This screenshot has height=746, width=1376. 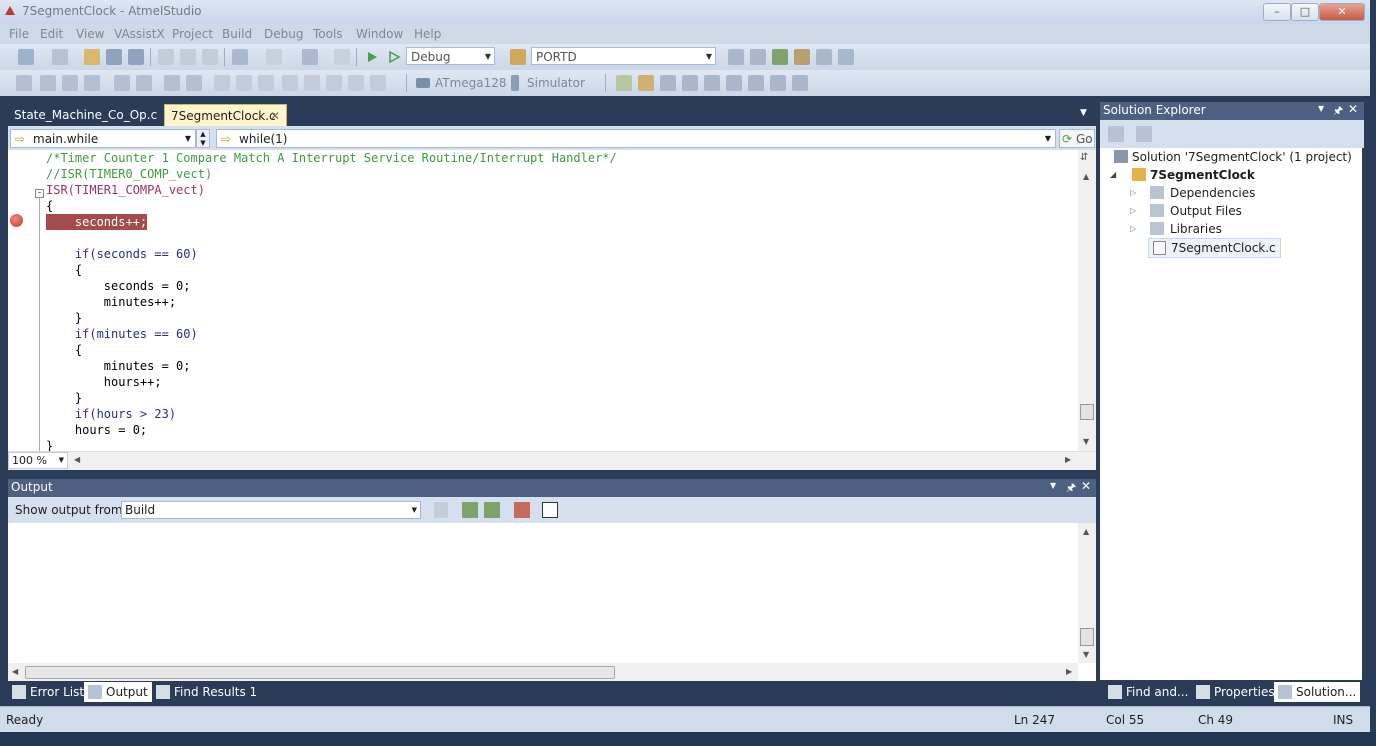 What do you see at coordinates (1182, 175) in the screenshot?
I see `tree-project: ◢ 7SegmentClock` at bounding box center [1182, 175].